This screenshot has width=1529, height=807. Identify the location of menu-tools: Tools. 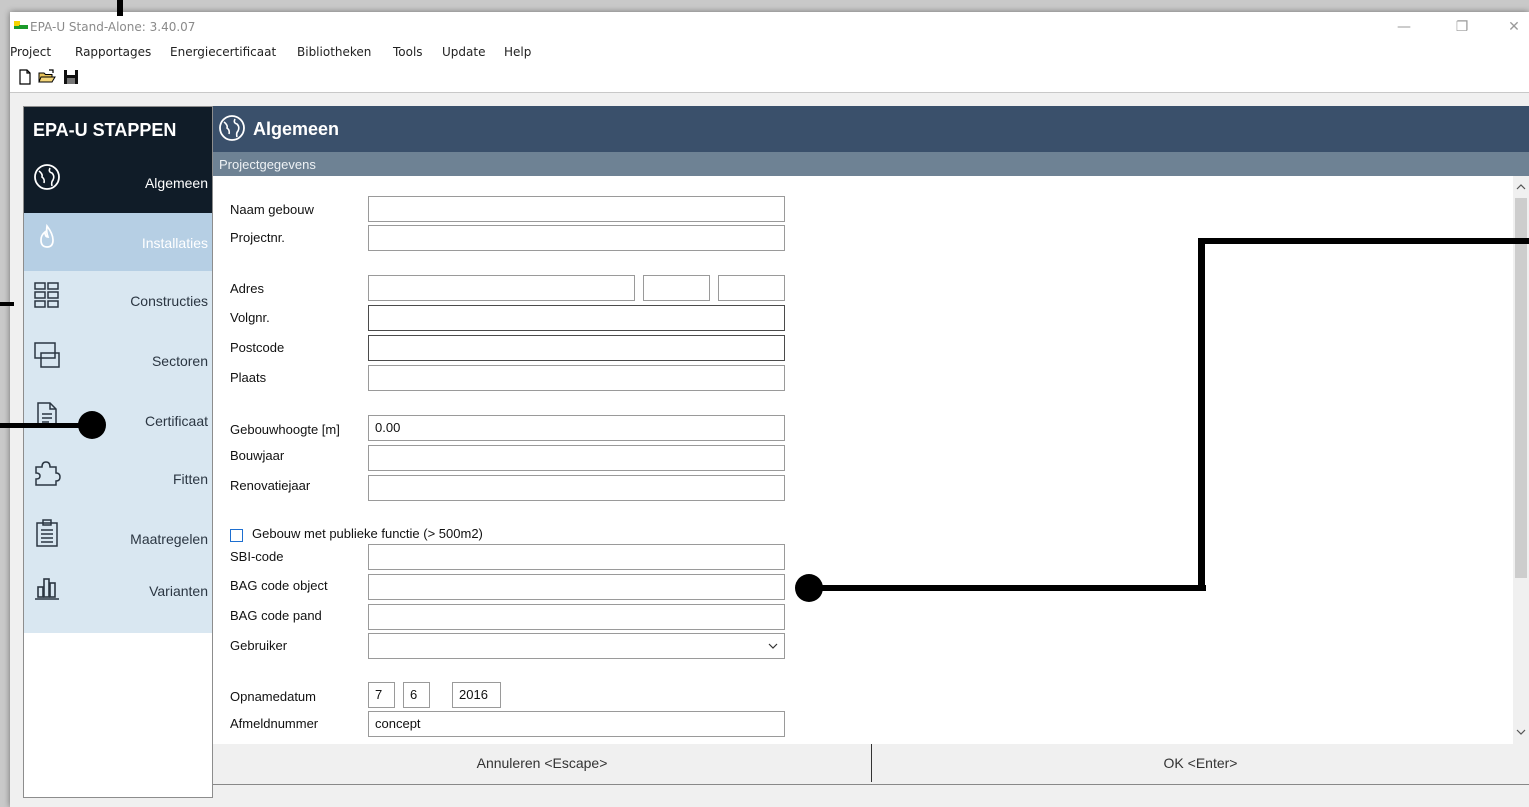
(408, 52).